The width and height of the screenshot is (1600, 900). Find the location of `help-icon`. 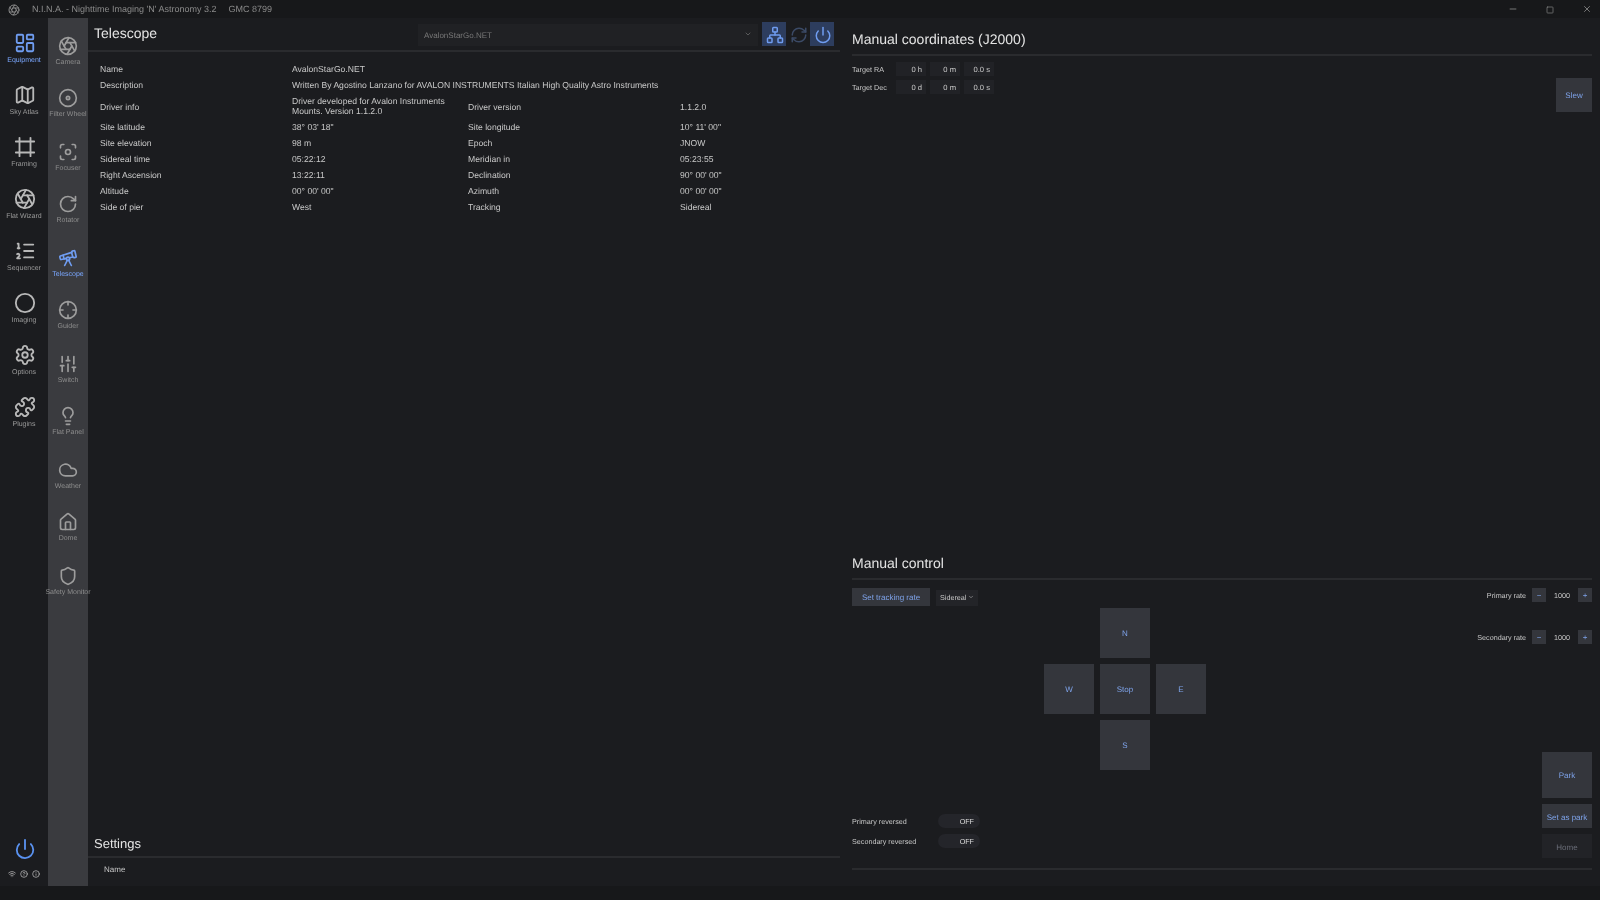

help-icon is located at coordinates (24, 874).